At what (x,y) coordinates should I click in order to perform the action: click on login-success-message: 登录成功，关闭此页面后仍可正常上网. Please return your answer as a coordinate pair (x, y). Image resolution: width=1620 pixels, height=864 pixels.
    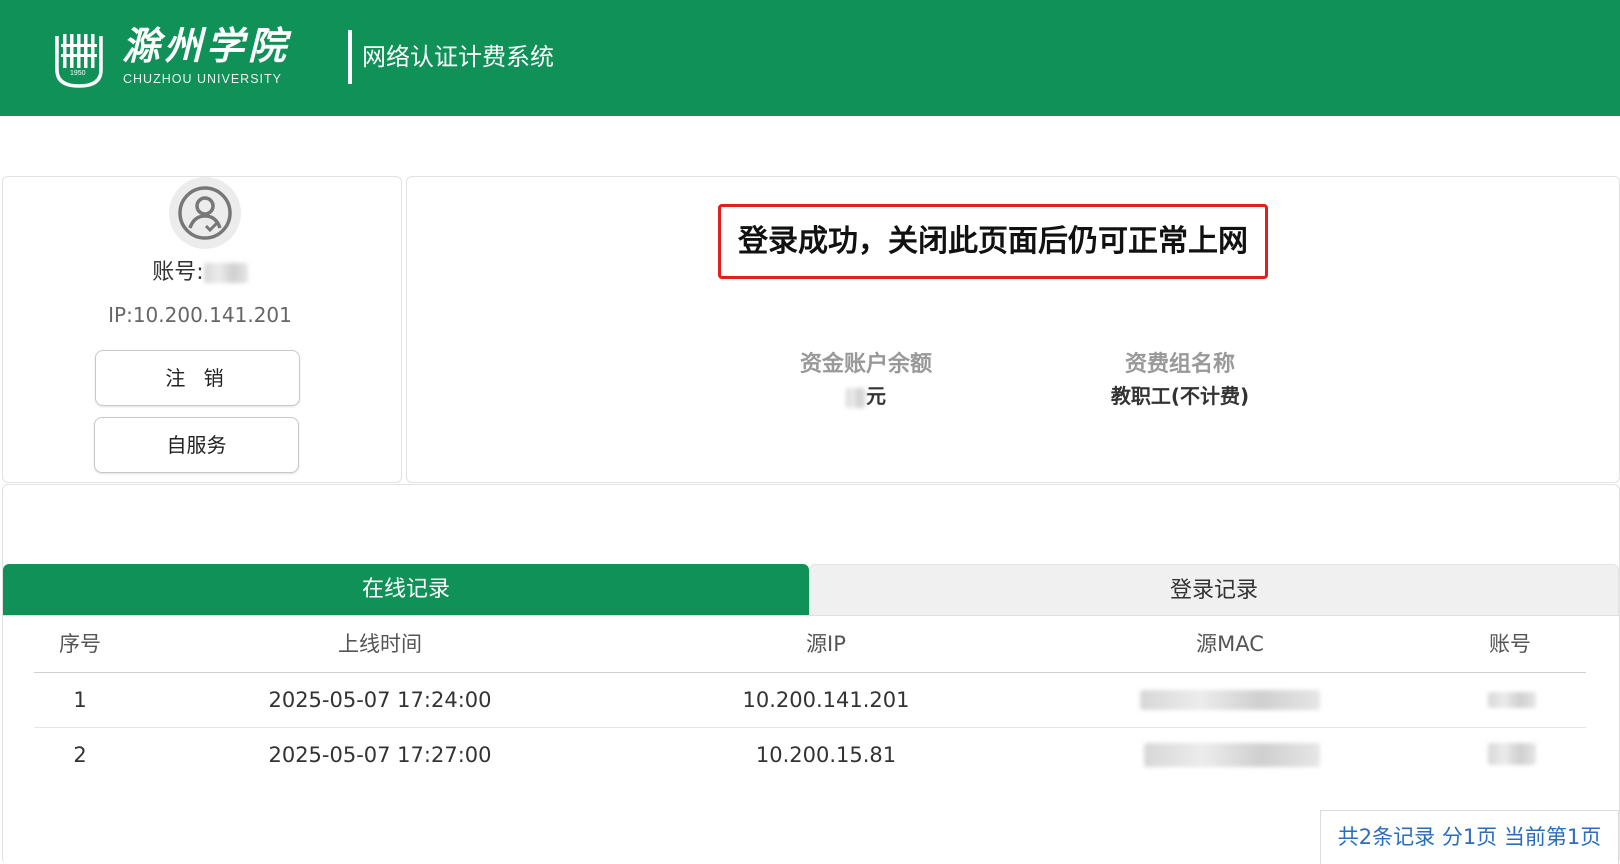
    Looking at the image, I should click on (993, 241).